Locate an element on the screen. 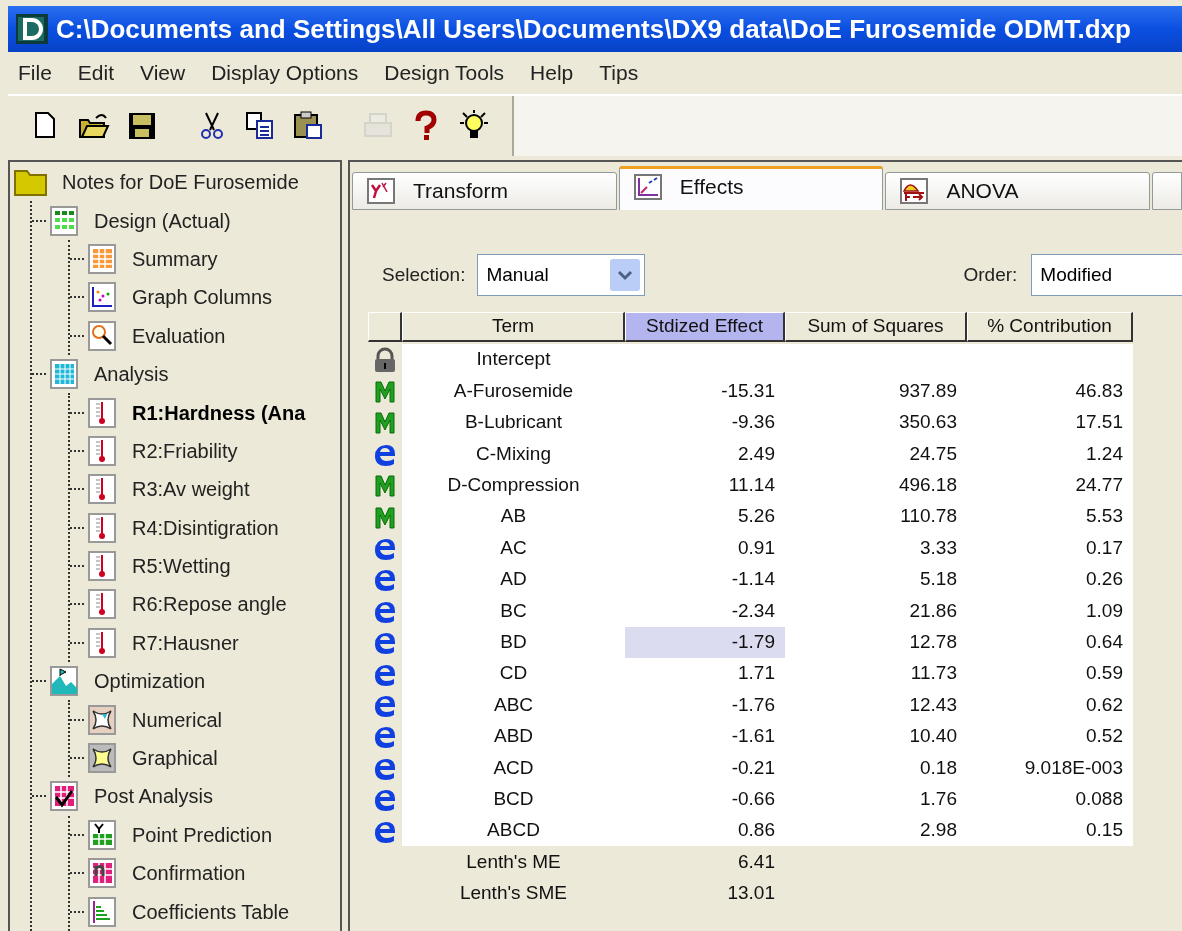  field-label: Selection: is located at coordinates (424, 274).